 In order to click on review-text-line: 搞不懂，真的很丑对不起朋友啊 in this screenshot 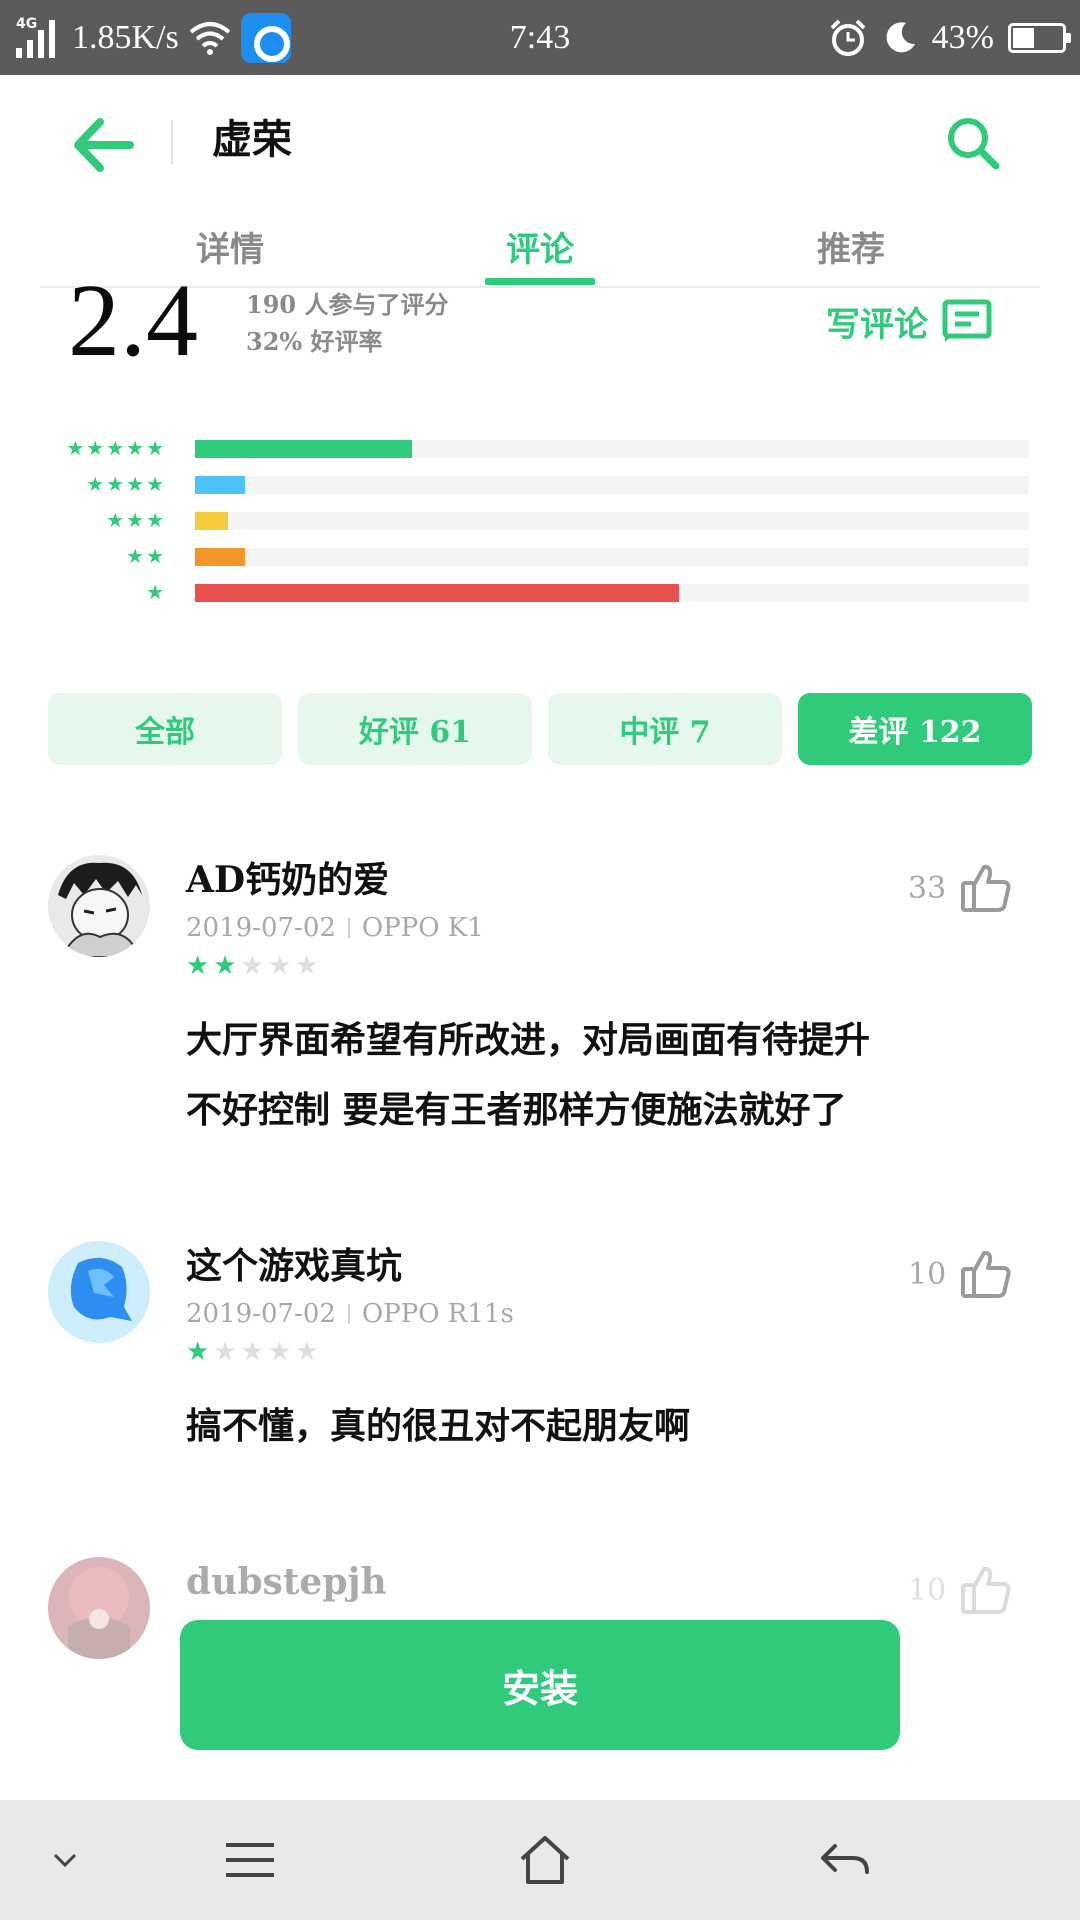, I will do `click(438, 1426)`.